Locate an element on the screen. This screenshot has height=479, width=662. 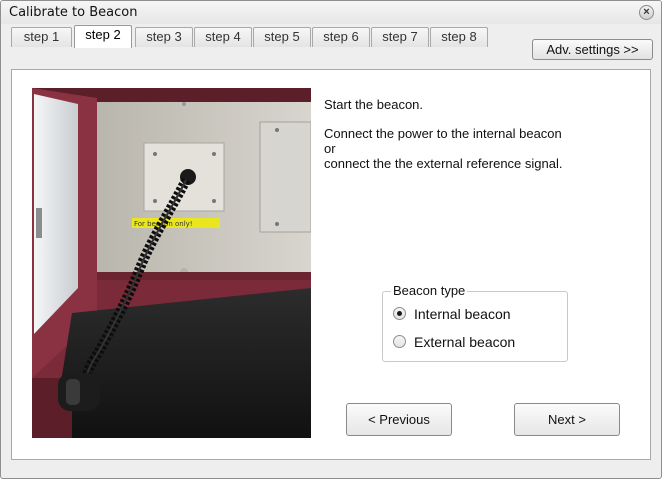
tab-step-8: step 8 is located at coordinates (459, 37).